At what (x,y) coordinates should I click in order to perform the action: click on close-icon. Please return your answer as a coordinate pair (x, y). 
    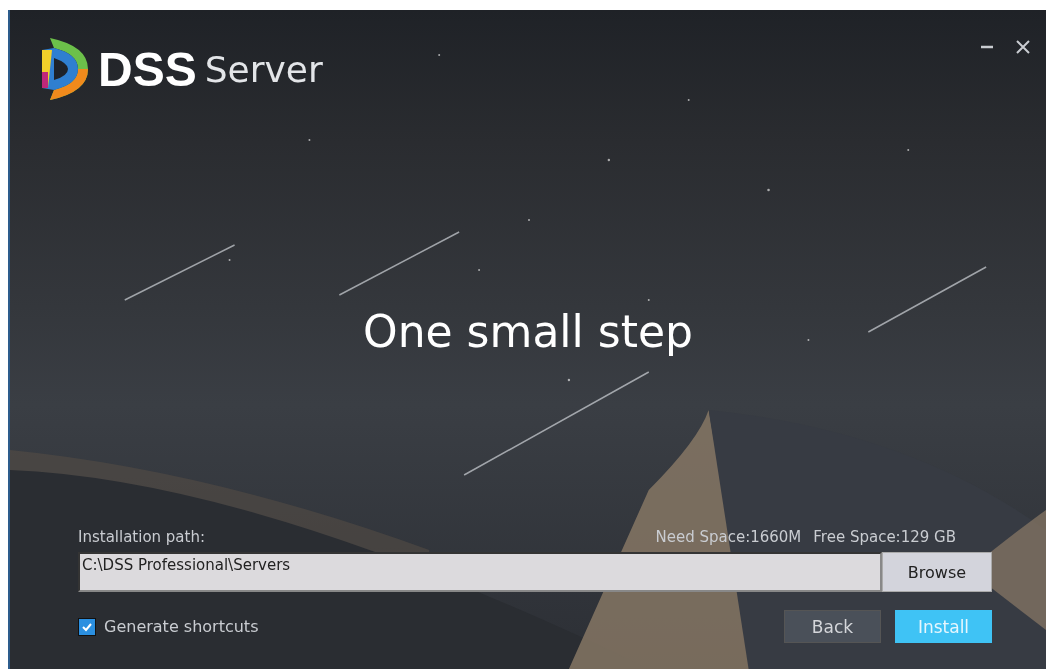
    Looking at the image, I should click on (1023, 47).